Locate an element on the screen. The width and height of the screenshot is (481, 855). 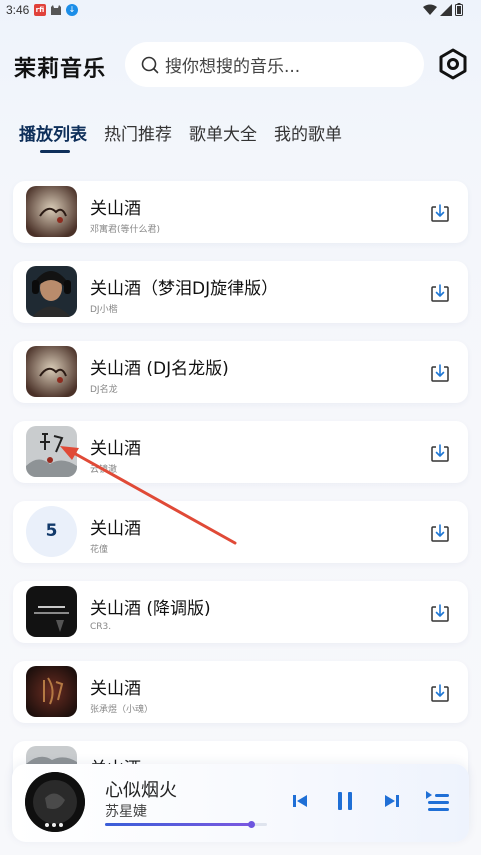
song-title: 关山酒 (降调版) is located at coordinates (150, 609).